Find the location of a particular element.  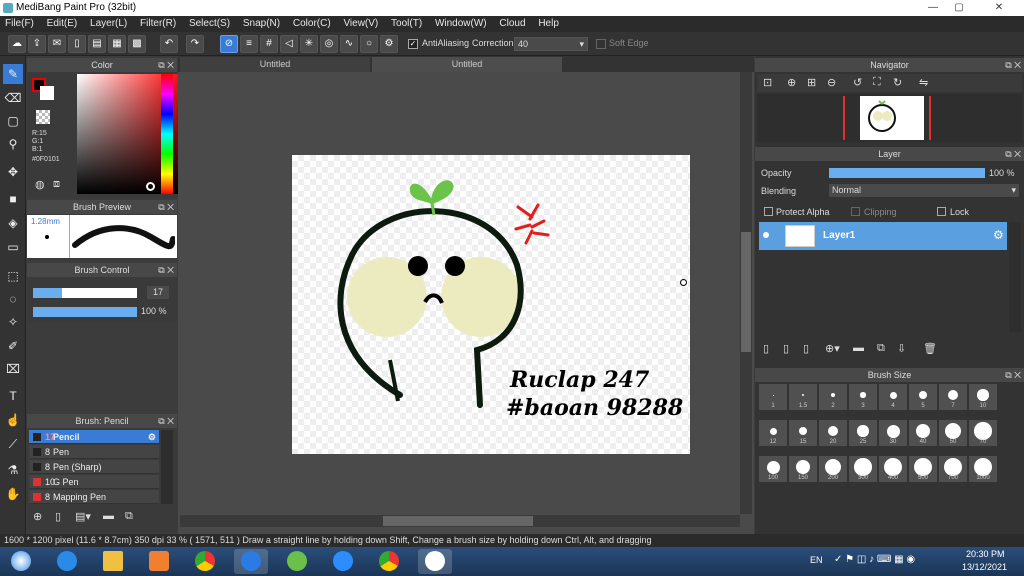

brush-size-slider is located at coordinates (85, 293).